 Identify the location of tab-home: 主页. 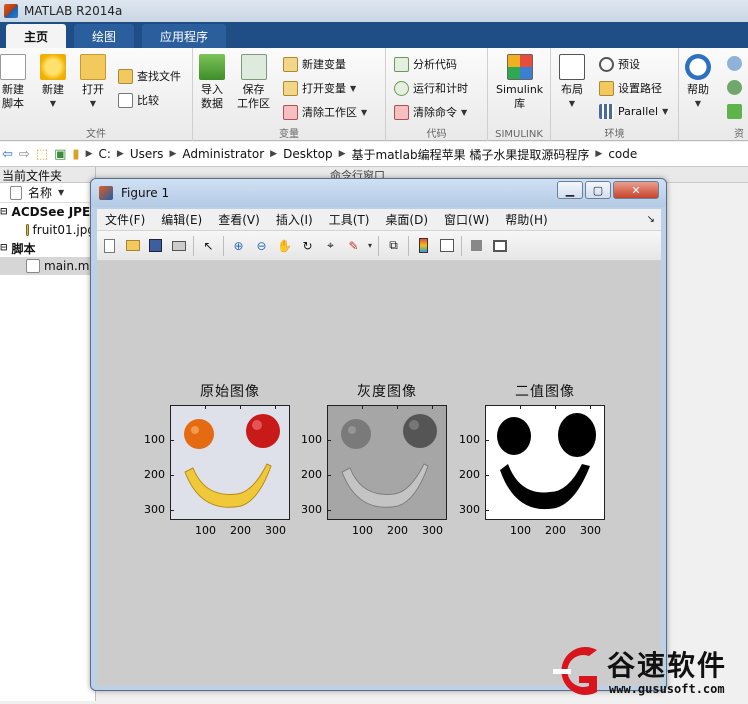
(36, 36).